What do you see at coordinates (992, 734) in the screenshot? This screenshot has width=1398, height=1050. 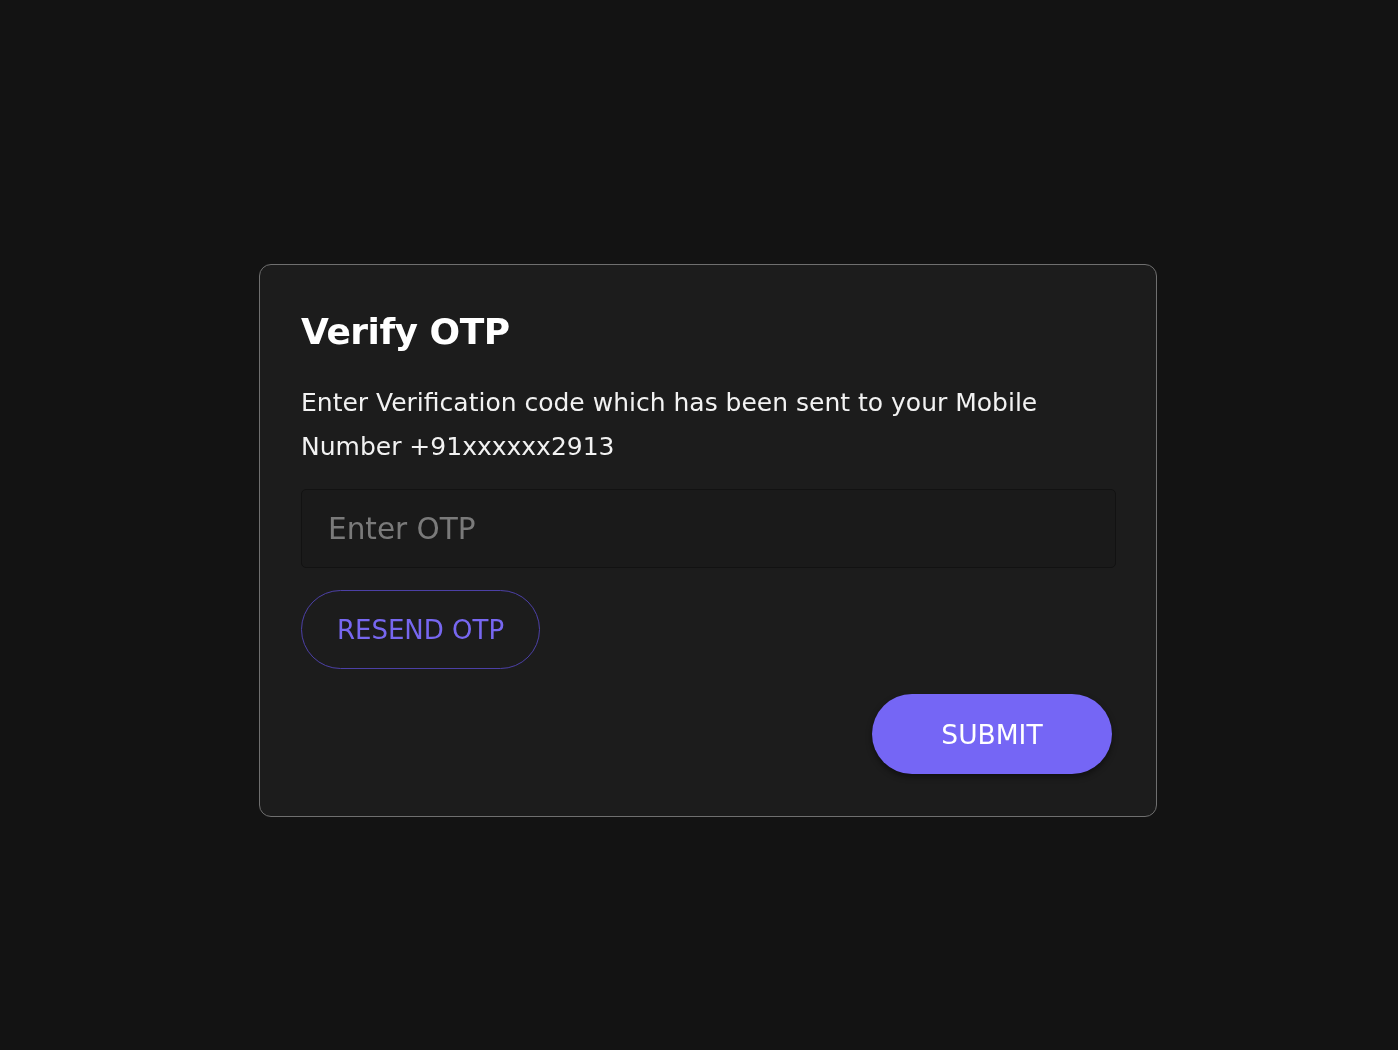 I see `submit-button: SUBMIT` at bounding box center [992, 734].